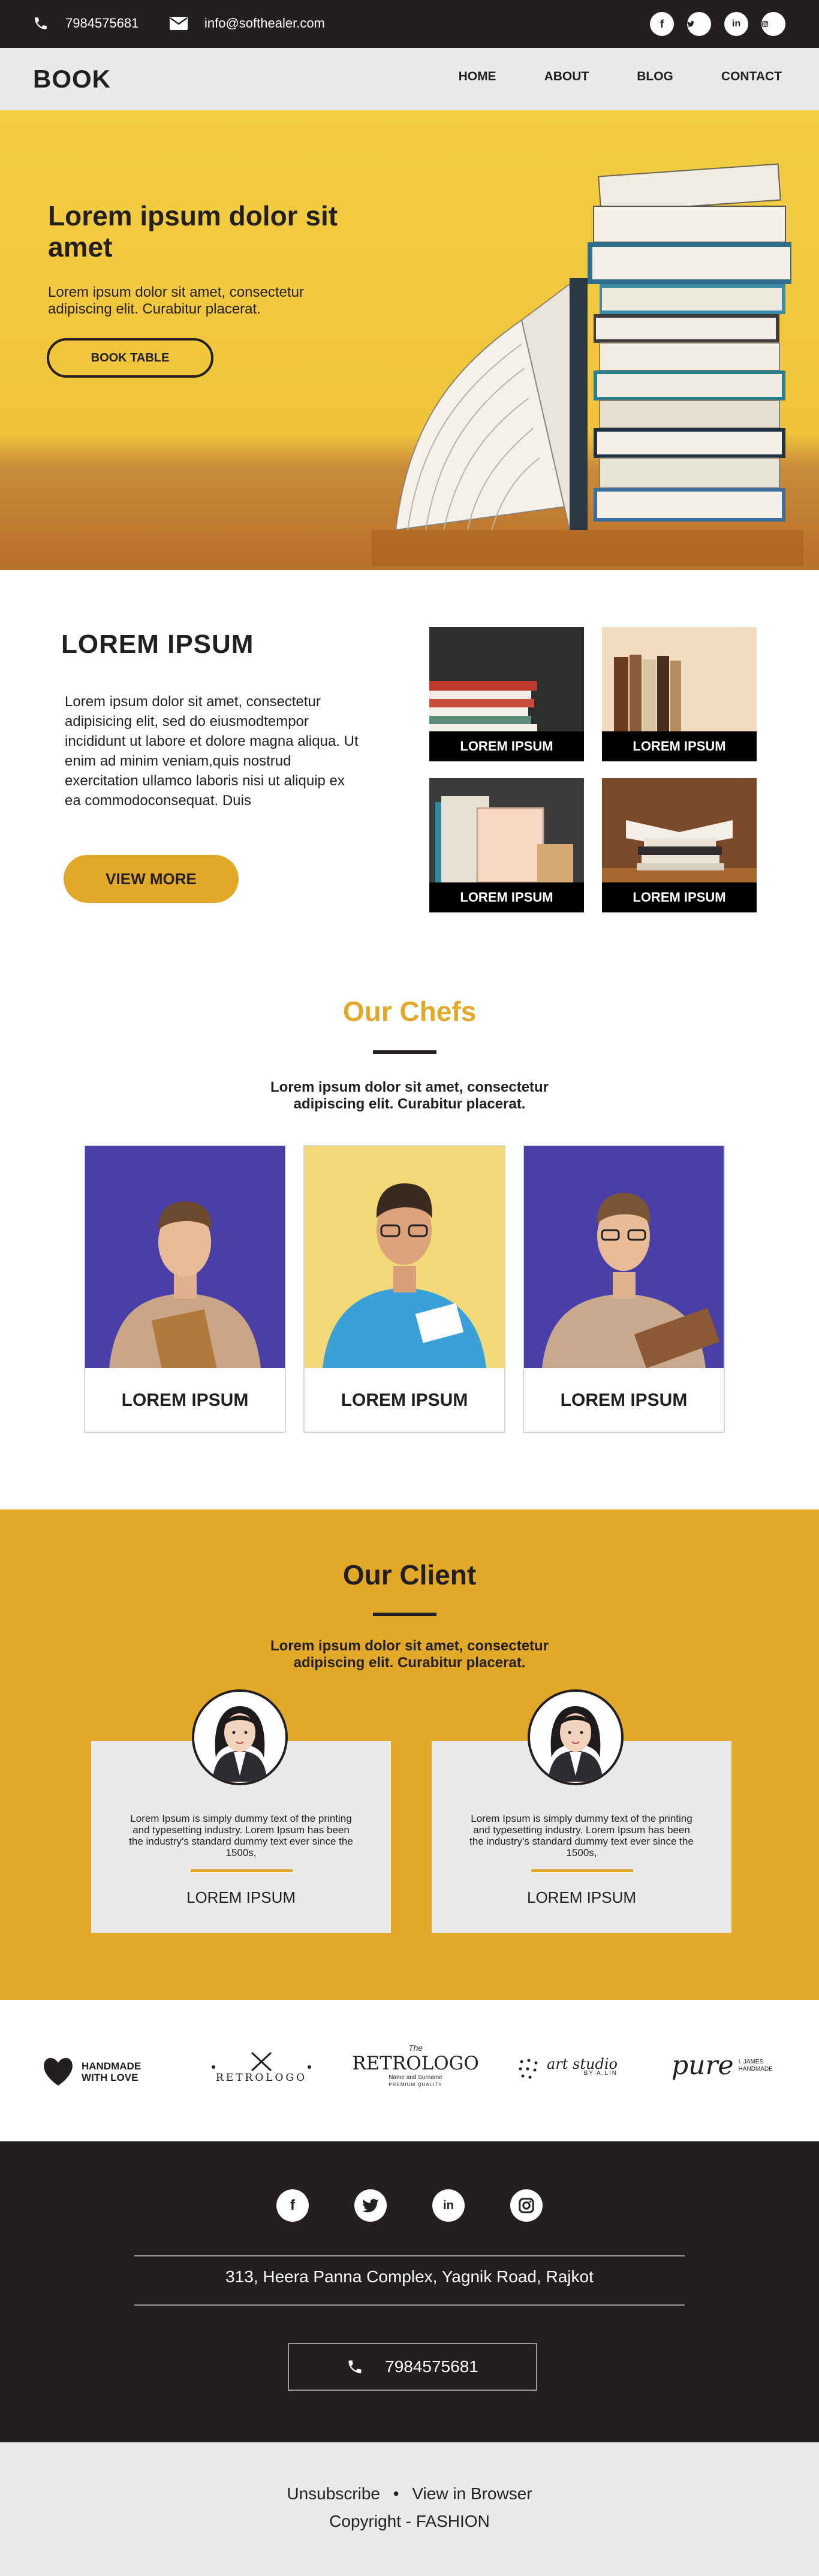  Describe the element at coordinates (72, 80) in the screenshot. I see `brand-logo: BOOK` at that location.